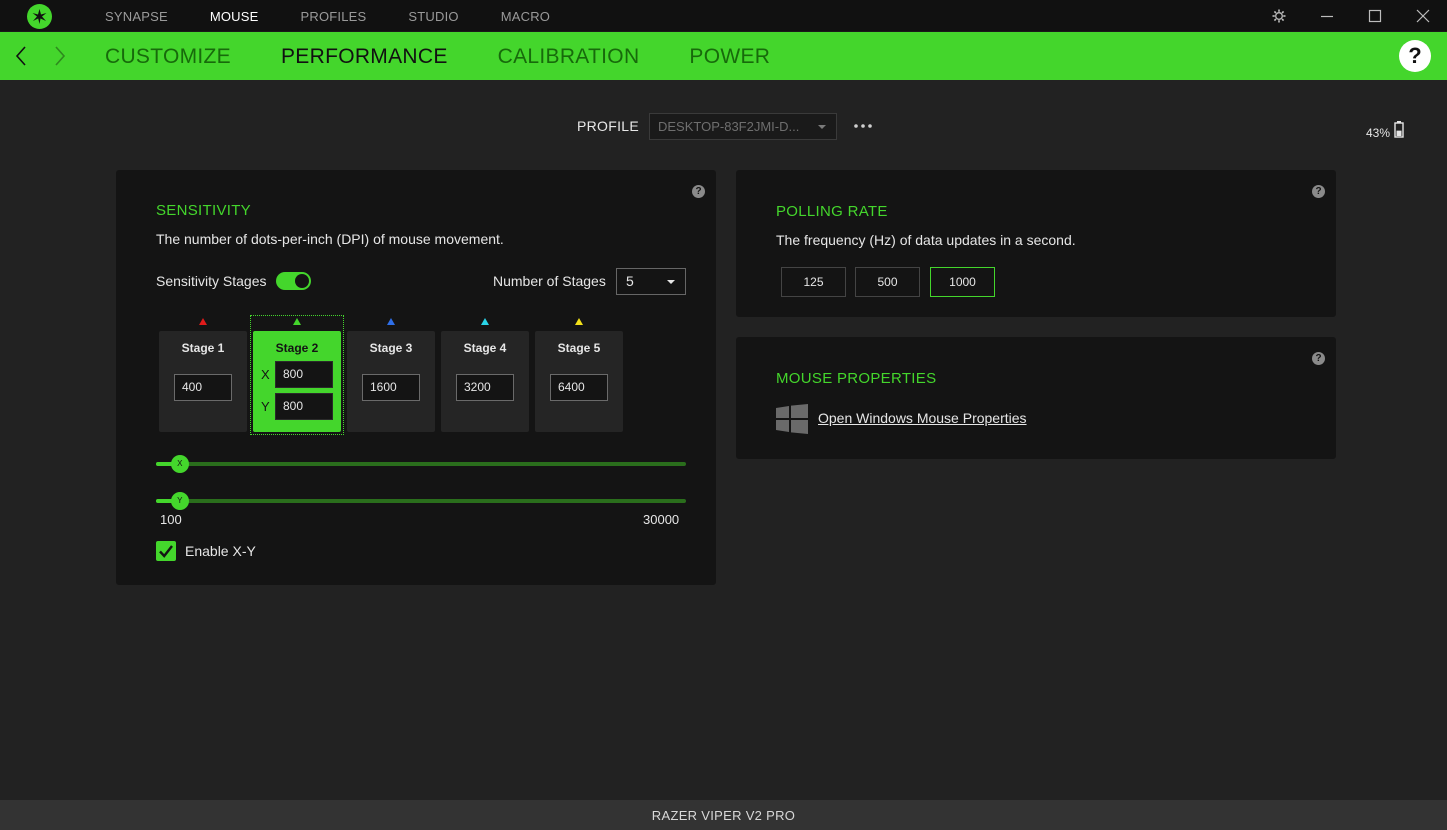 The height and width of the screenshot is (830, 1447). What do you see at coordinates (203, 321) in the screenshot?
I see `stage-1-indicator-icon` at bounding box center [203, 321].